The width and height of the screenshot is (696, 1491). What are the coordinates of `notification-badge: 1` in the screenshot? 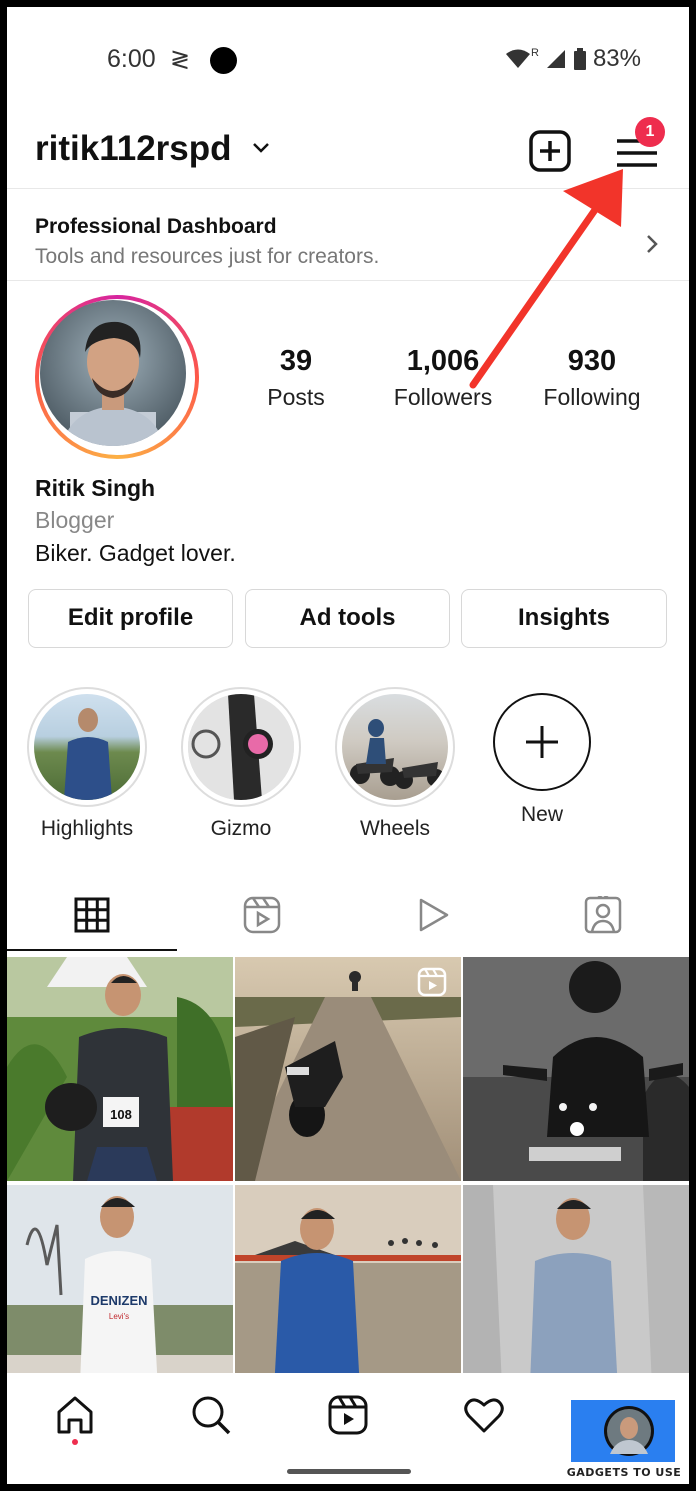 It's located at (650, 132).